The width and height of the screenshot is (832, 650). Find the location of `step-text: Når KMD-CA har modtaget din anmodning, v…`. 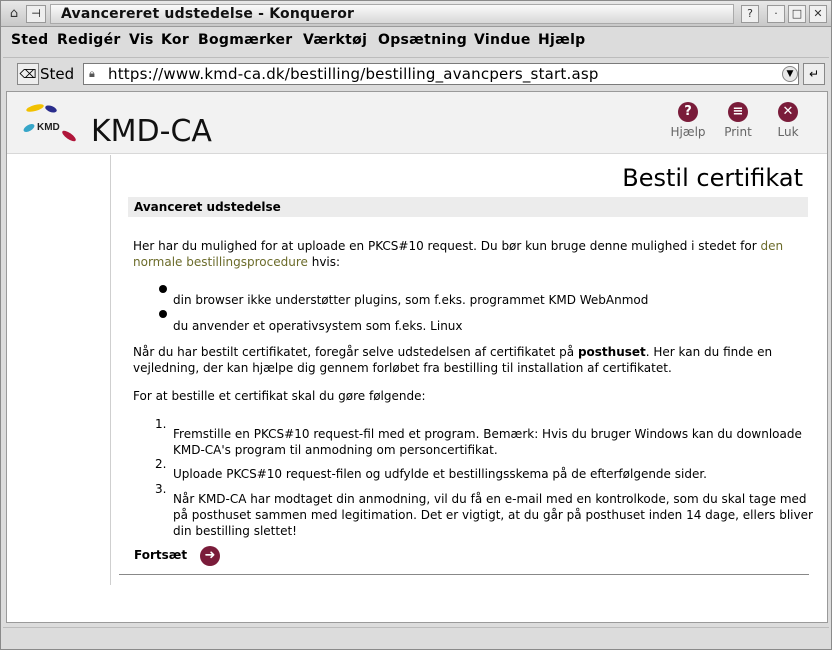

step-text: Når KMD-CA har modtaget din anmodning, v… is located at coordinates (493, 515).